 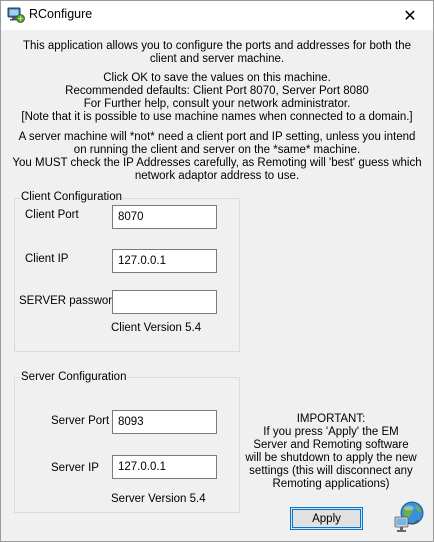 I want to click on client-ip-input, so click(x=164, y=261).